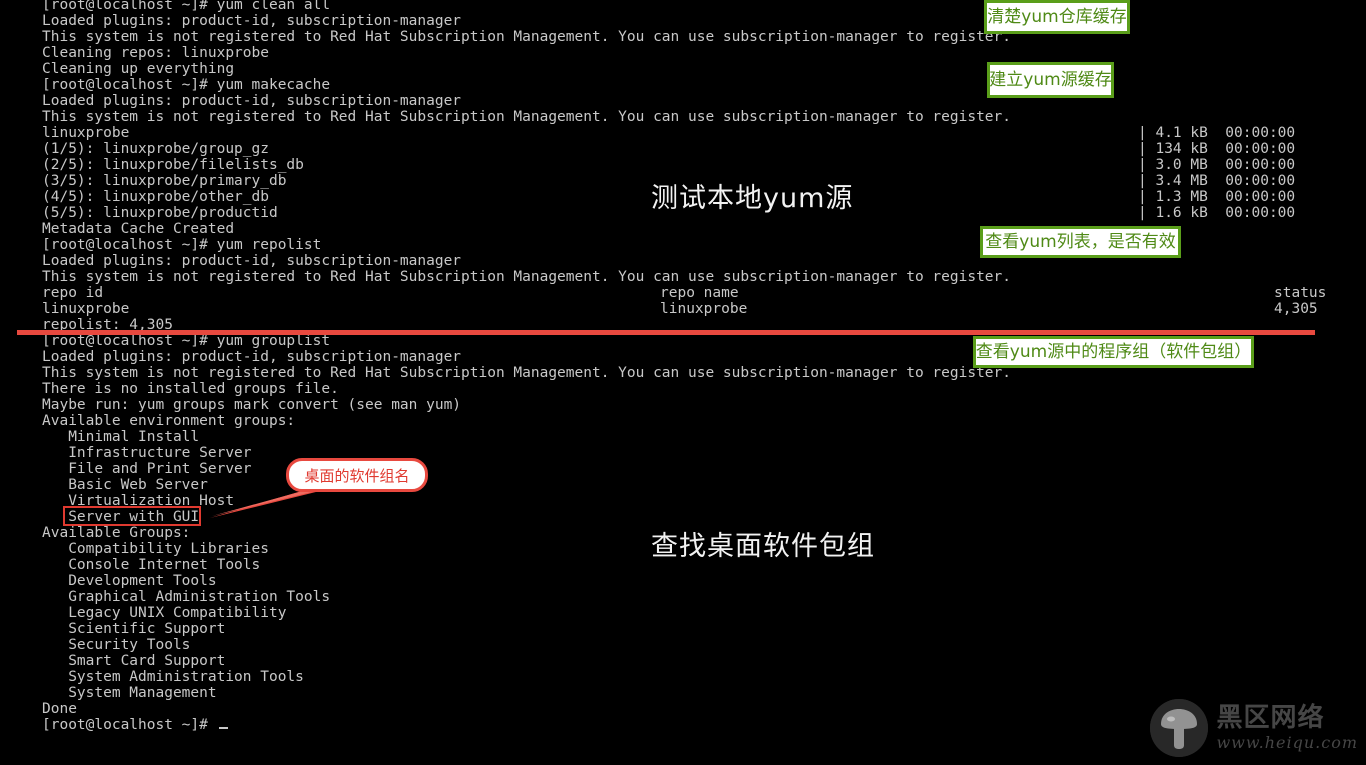 This screenshot has height=765, width=1366. I want to click on terminal-line: There is no installed groups file., so click(190, 389).